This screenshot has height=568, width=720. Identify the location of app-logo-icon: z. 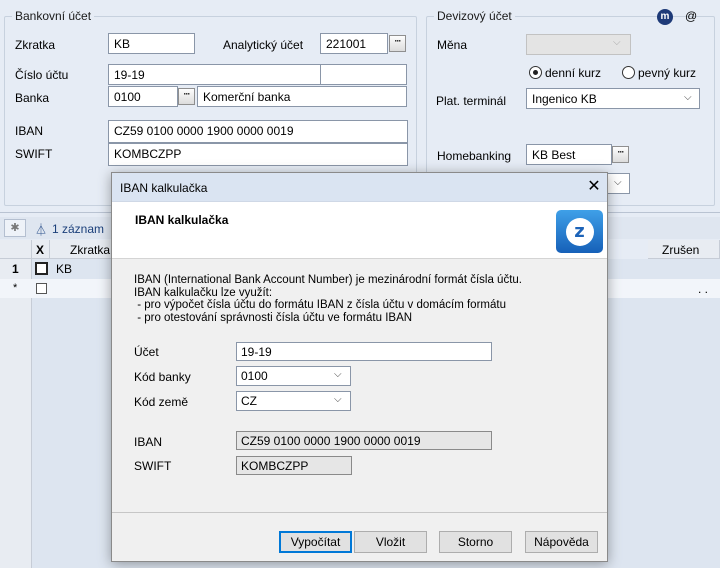
(579, 231).